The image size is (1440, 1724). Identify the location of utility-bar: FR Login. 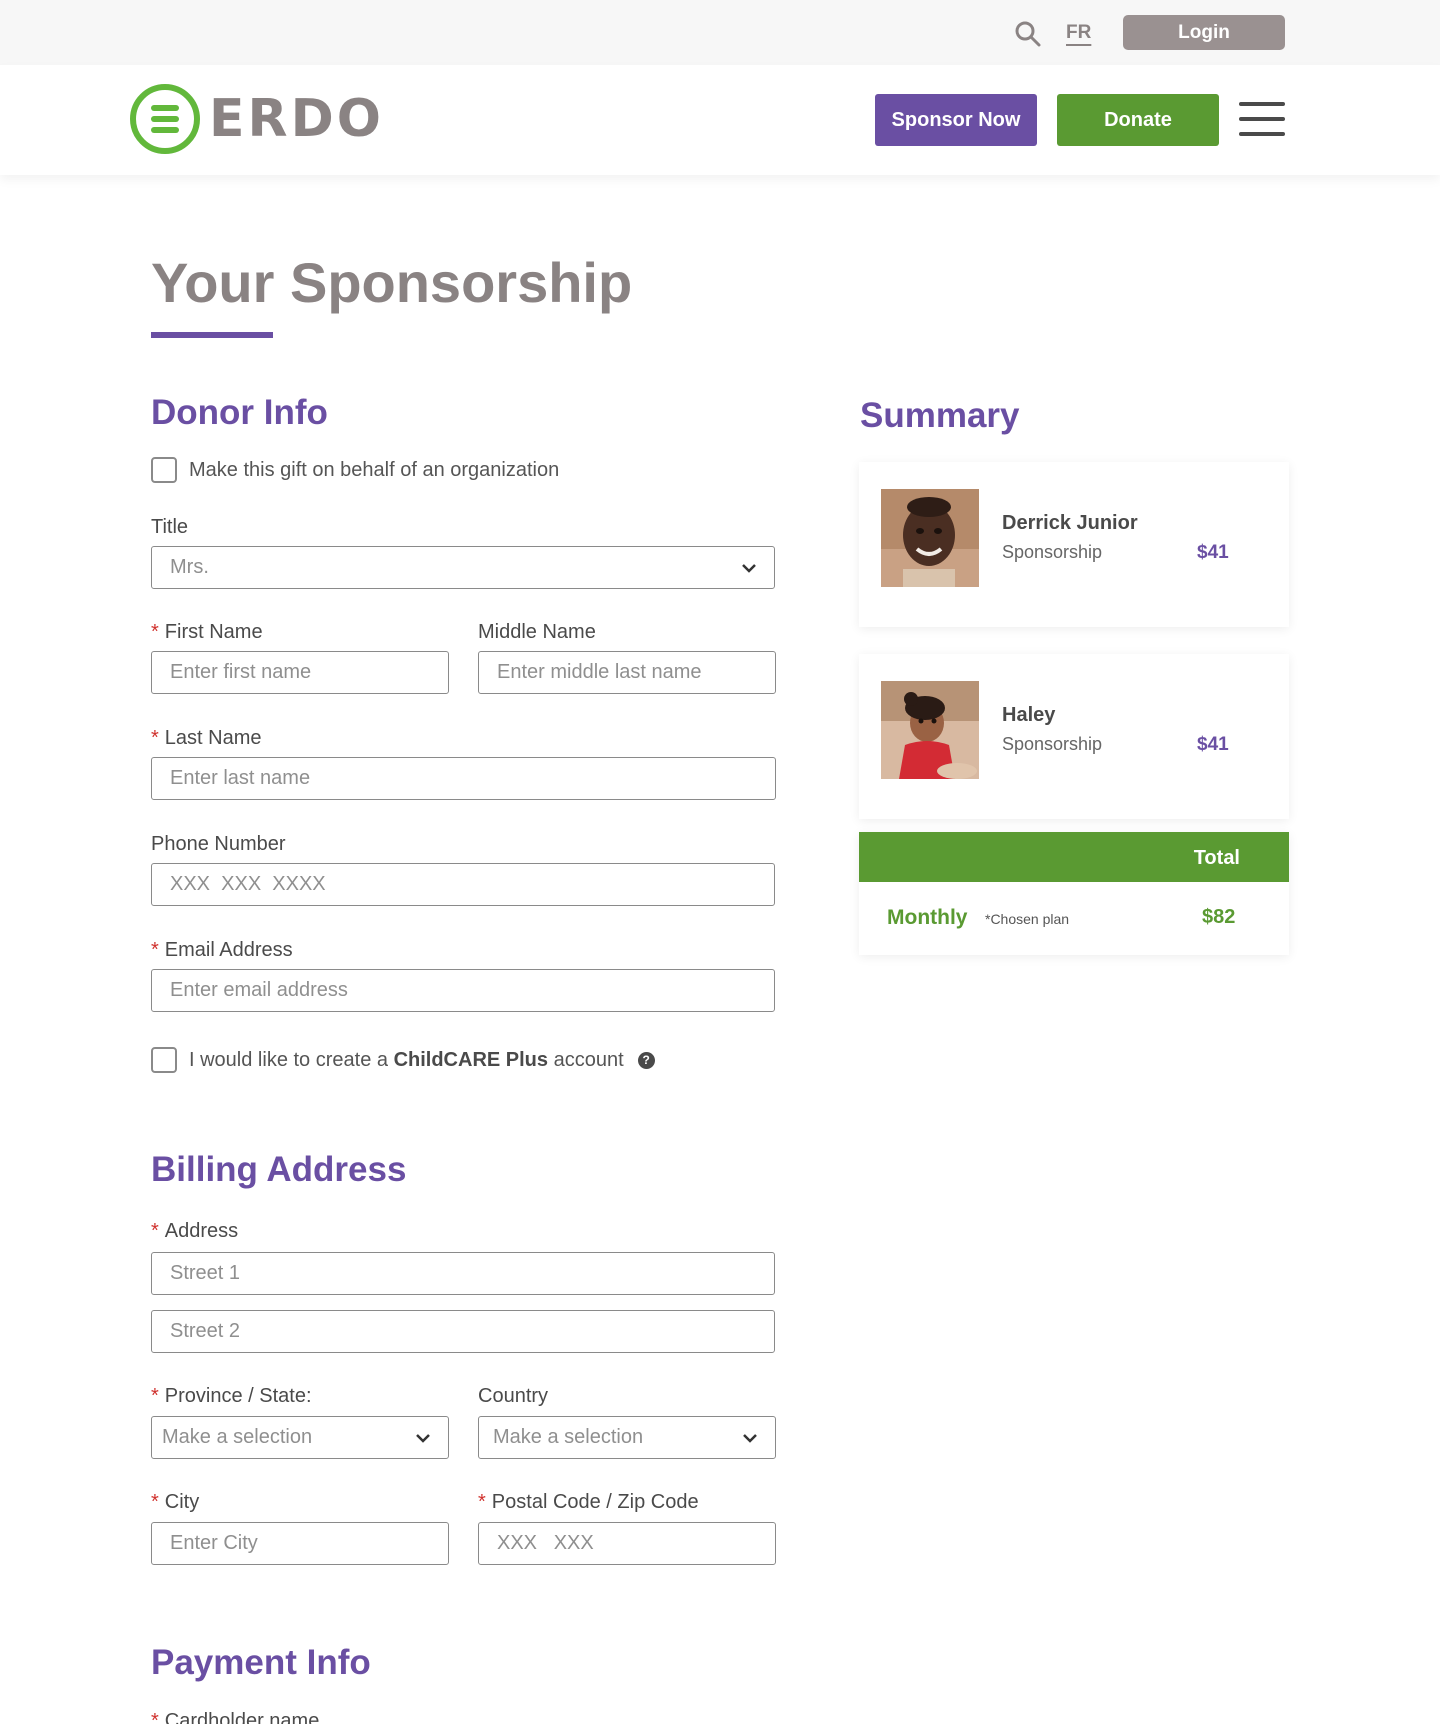
(720, 32).